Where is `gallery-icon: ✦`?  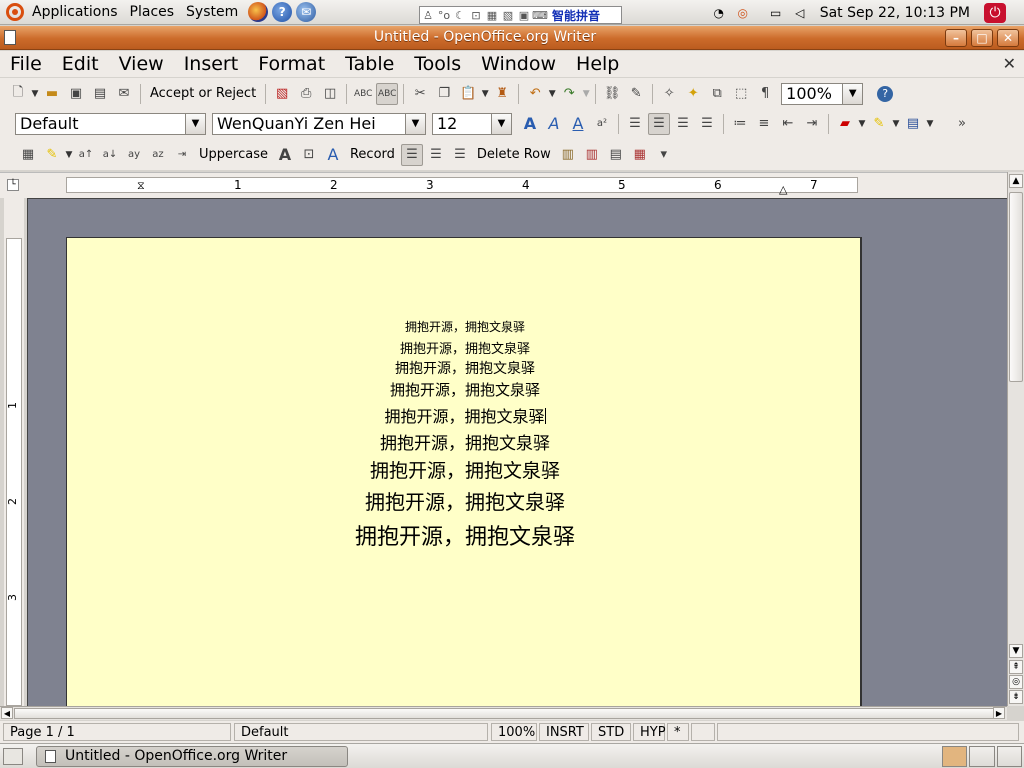 gallery-icon: ✦ is located at coordinates (693, 94).